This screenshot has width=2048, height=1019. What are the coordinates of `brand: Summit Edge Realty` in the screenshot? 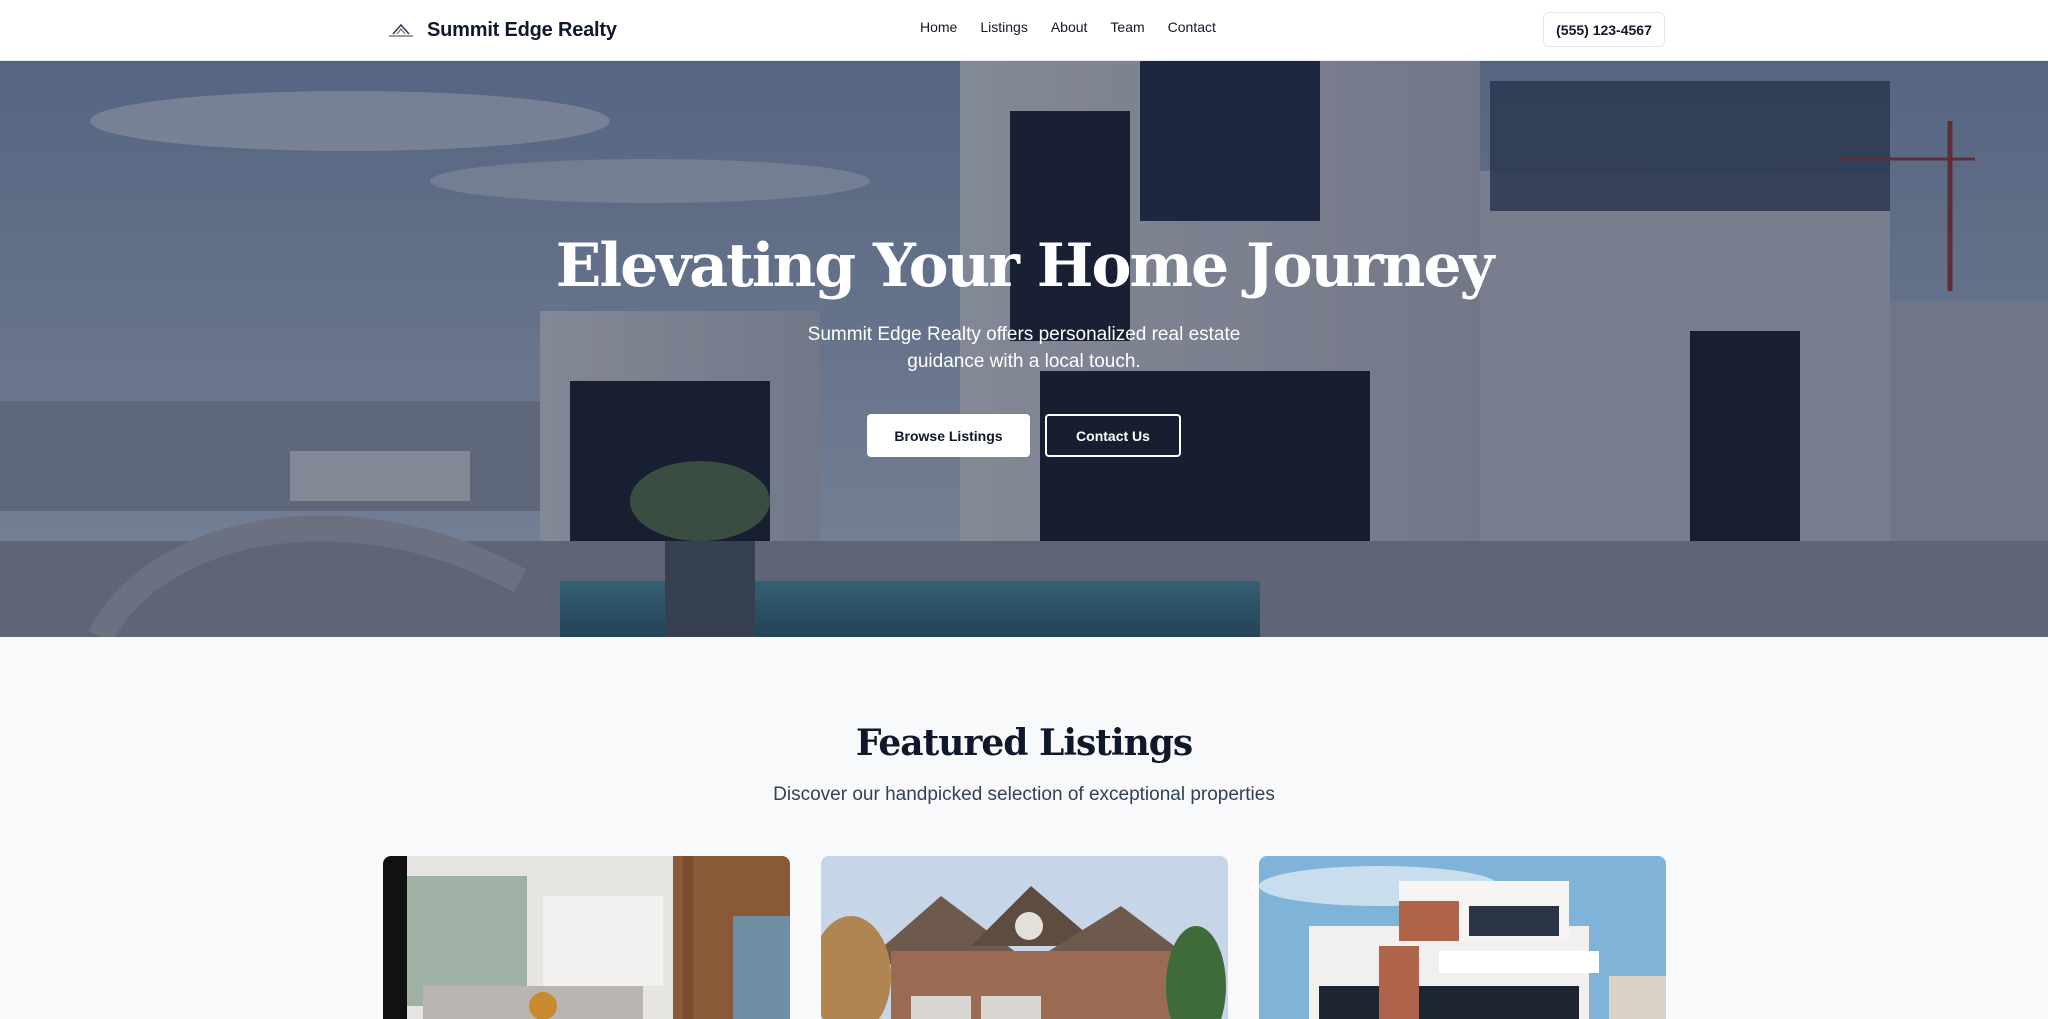 It's located at (502, 30).